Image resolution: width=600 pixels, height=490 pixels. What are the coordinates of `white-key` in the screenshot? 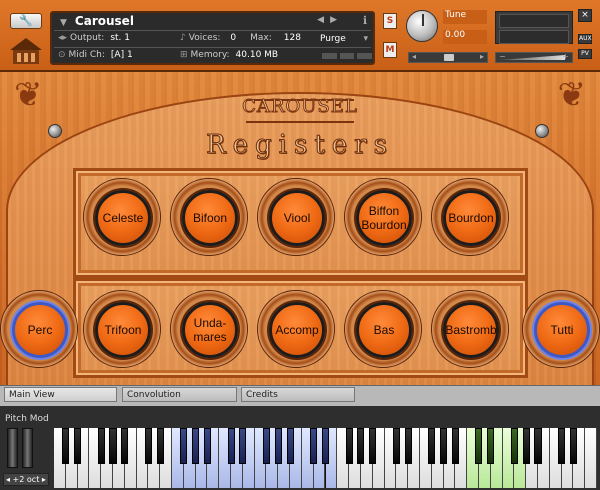 It's located at (591, 458).